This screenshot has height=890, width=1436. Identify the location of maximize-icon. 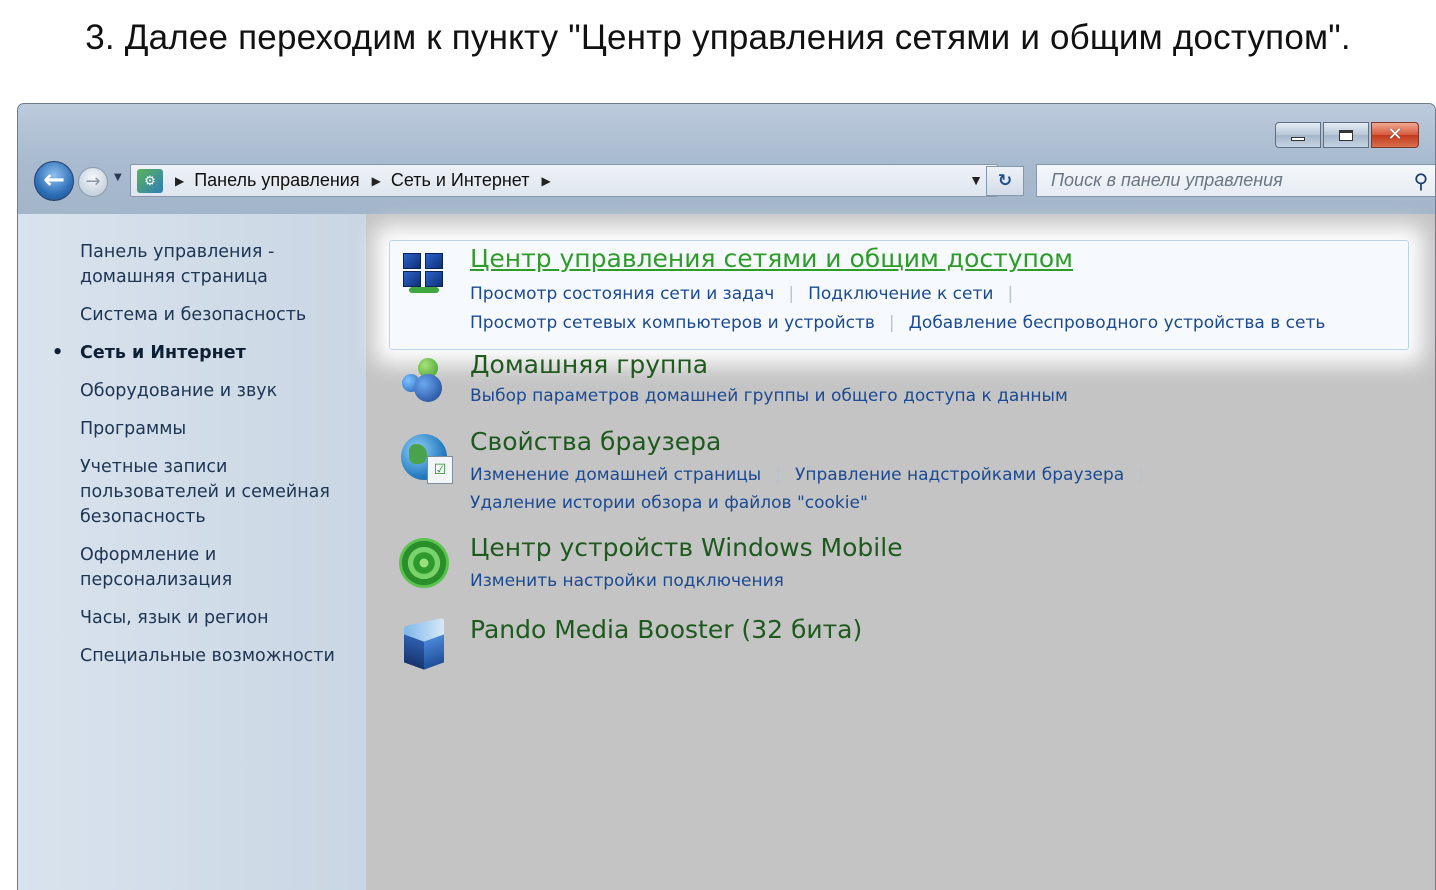
(1346, 135).